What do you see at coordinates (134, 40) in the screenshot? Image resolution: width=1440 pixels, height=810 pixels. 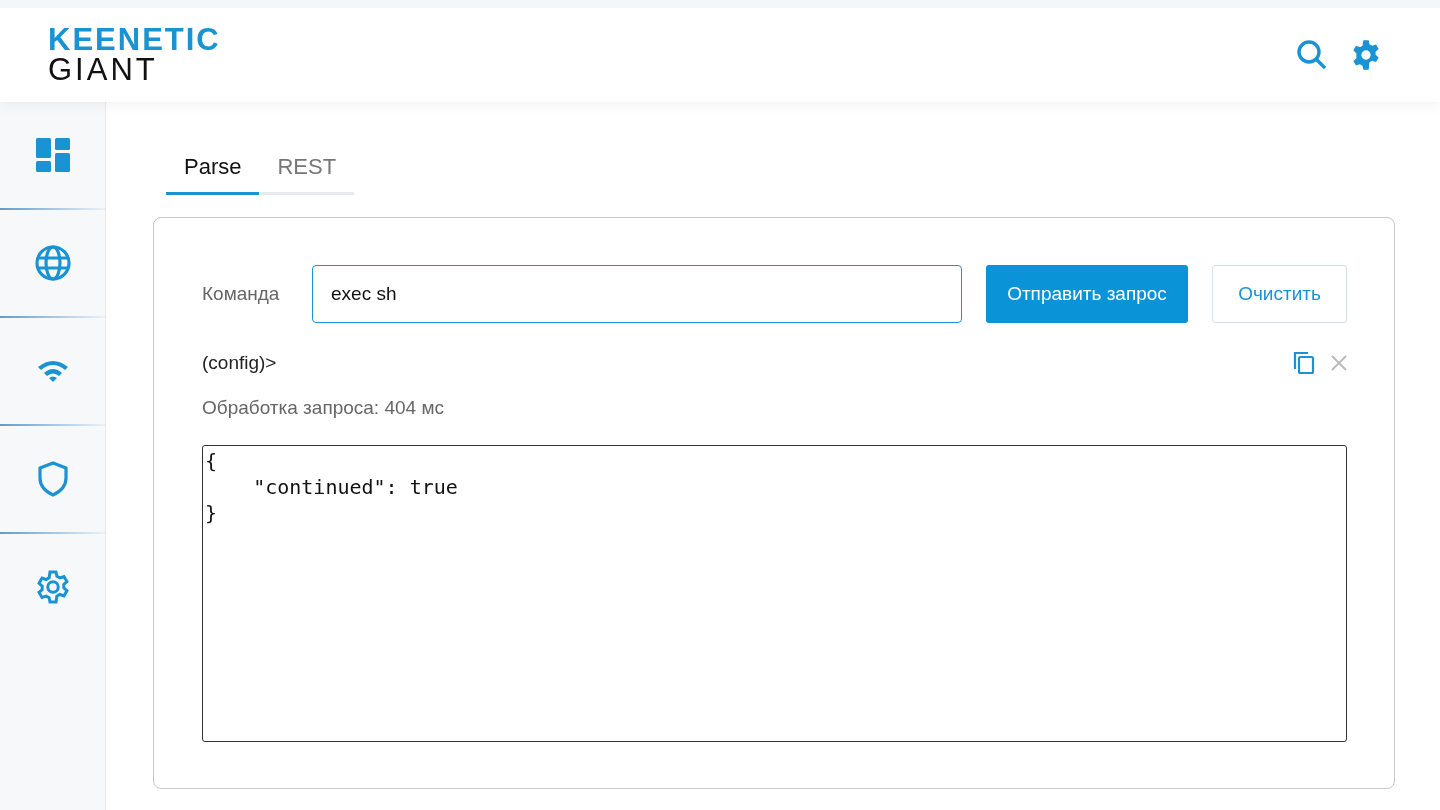 I see `logo-brand: KEENETIC` at bounding box center [134, 40].